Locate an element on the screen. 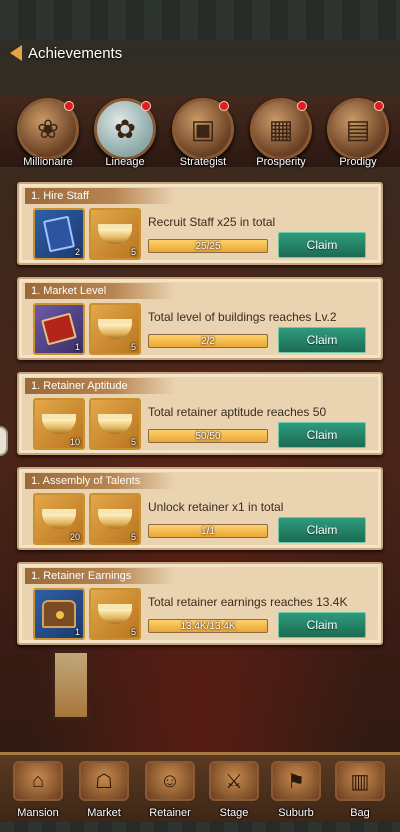  nav-bag: ▥ Bag is located at coordinates (360, 790).